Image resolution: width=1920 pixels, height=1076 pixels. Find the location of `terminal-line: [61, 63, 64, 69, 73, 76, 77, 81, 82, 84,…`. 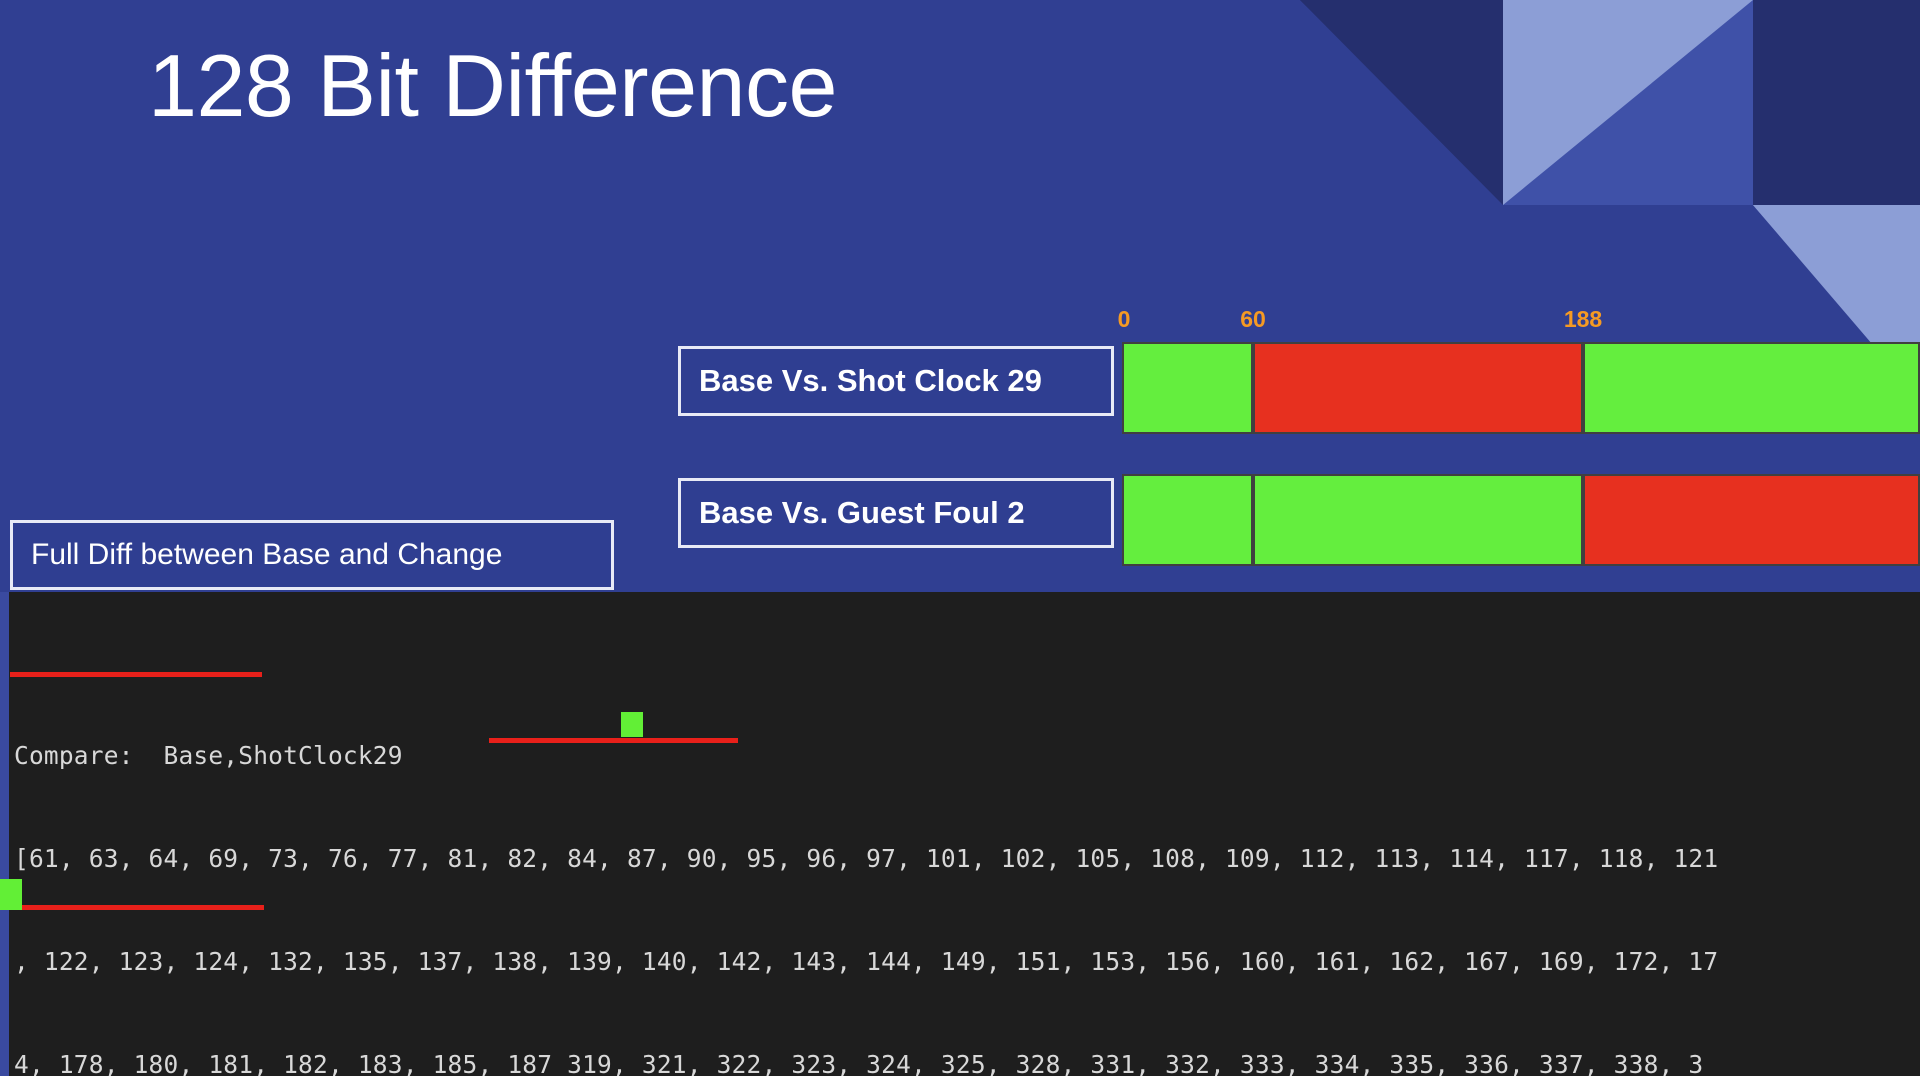

terminal-line: [61, 63, 64, 69, 73, 76, 77, 81, 82, 84,… is located at coordinates (866, 859).